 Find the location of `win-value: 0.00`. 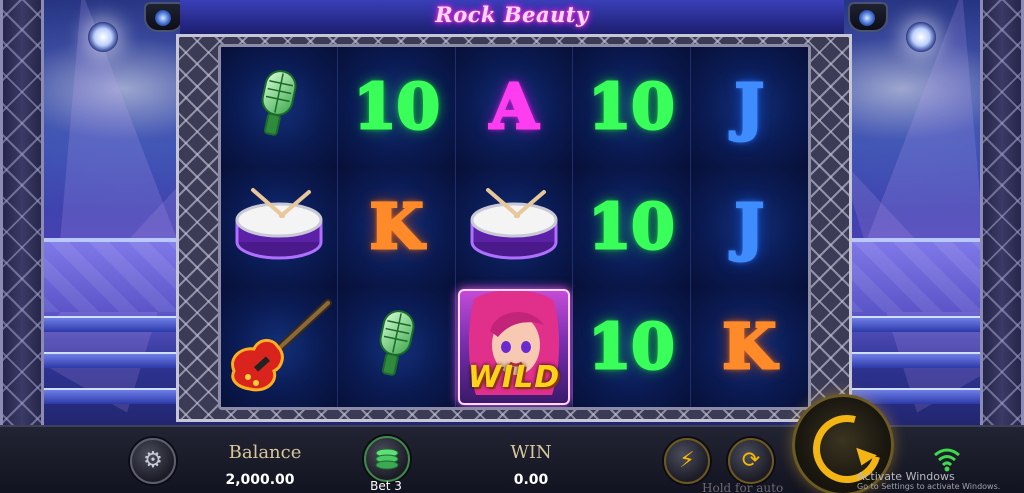

win-value: 0.00 is located at coordinates (531, 480).